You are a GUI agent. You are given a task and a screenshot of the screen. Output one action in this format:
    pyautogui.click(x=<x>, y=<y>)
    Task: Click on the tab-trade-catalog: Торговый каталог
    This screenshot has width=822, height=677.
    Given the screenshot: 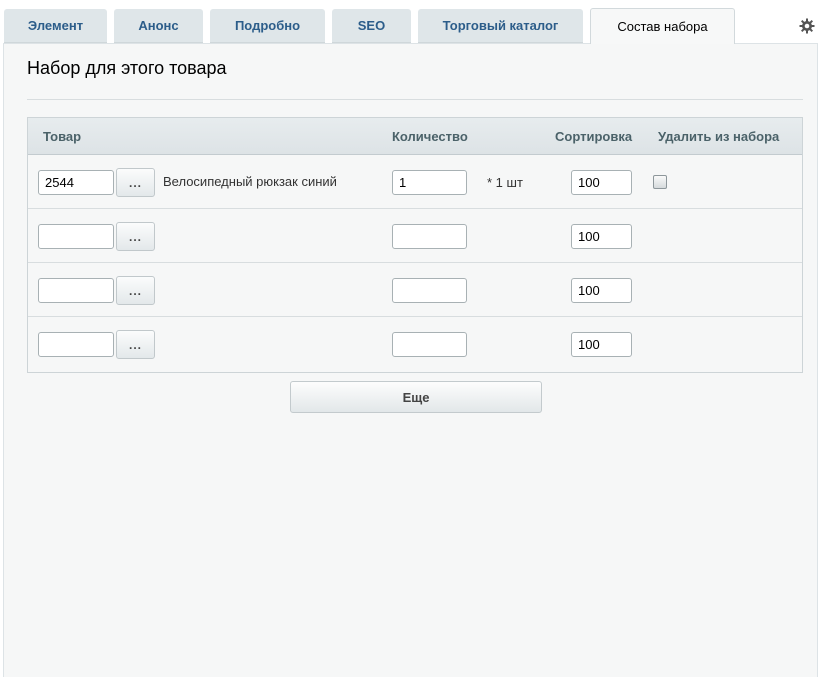 What is the action you would take?
    pyautogui.click(x=500, y=26)
    